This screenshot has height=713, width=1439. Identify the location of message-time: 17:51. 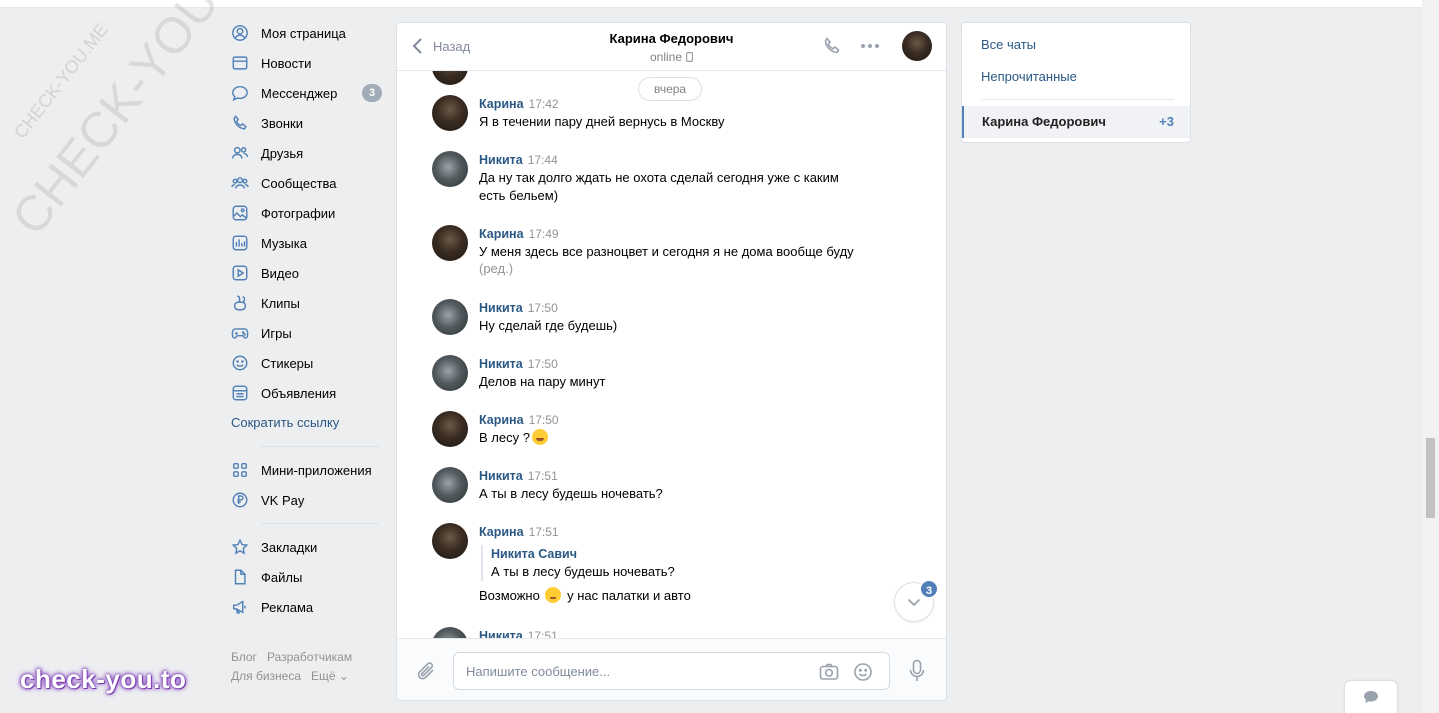
(542, 476).